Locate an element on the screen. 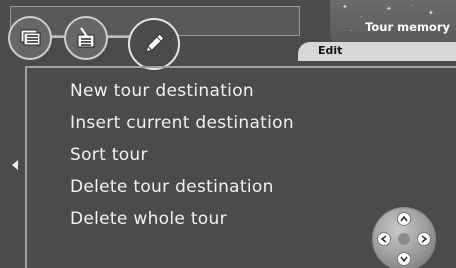 This screenshot has width=456, height=268. title-badge: ✦ · ✦ · ✦ · Tour memory is located at coordinates (393, 23).